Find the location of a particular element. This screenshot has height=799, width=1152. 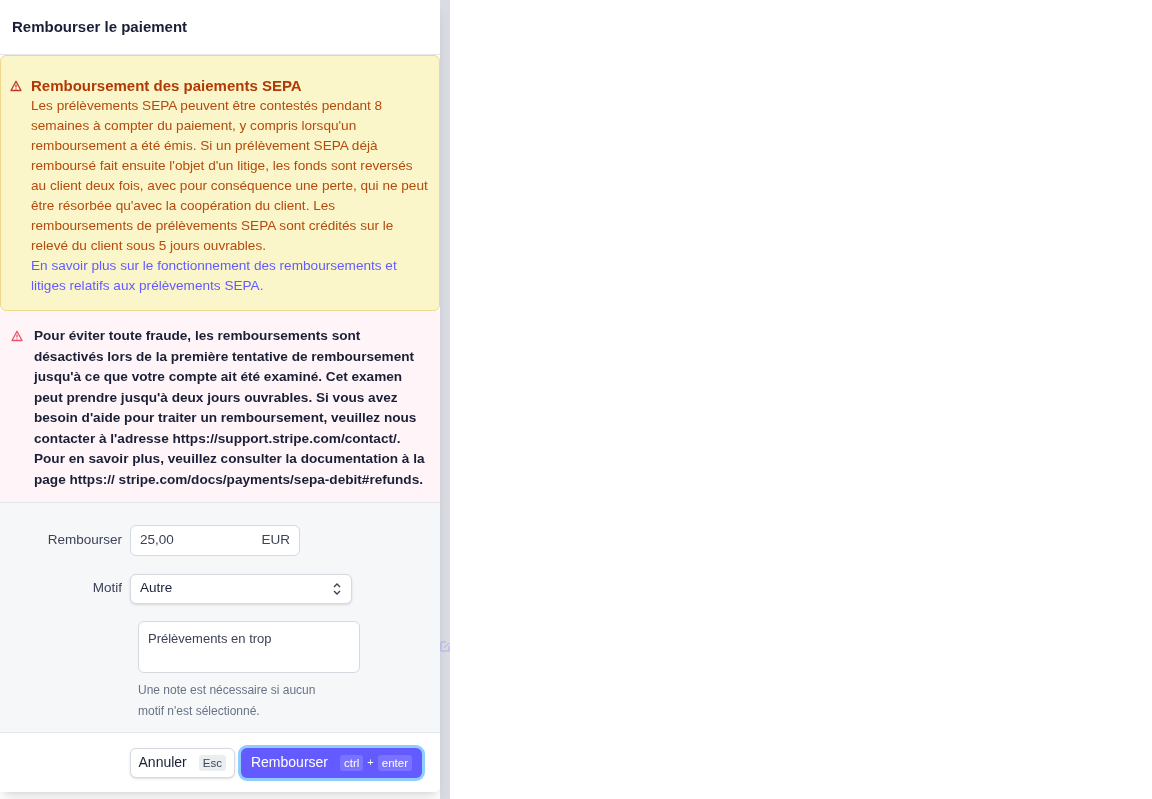

cancel-button: Annuler Esc is located at coordinates (182, 762).